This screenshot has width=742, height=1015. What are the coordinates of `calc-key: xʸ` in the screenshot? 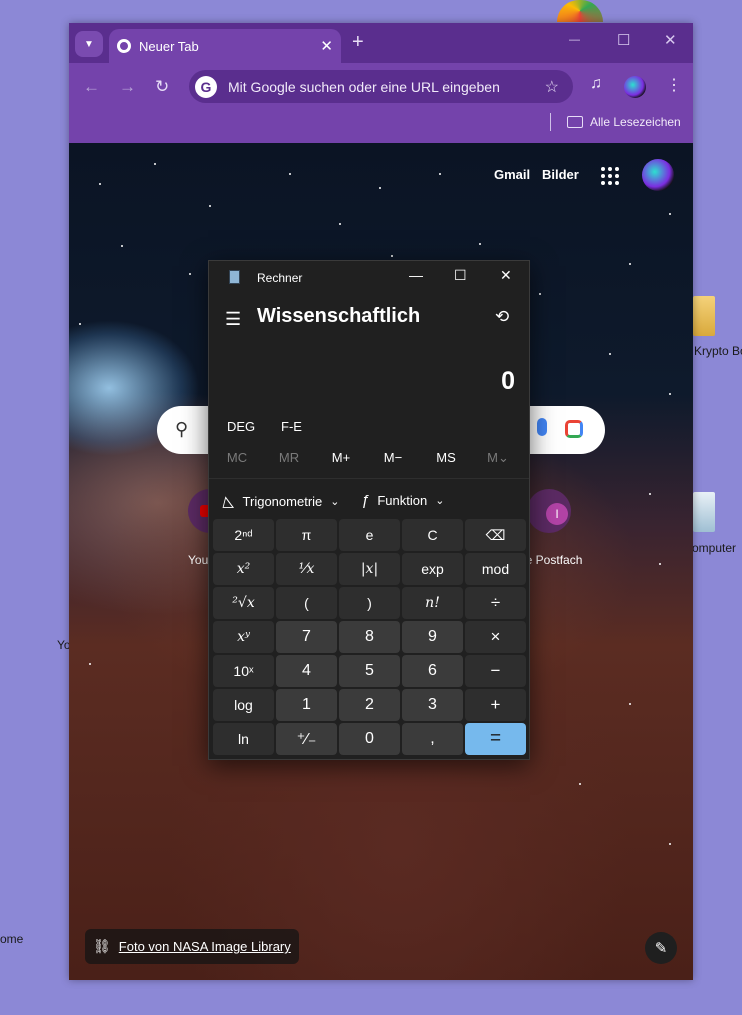 It's located at (243, 637).